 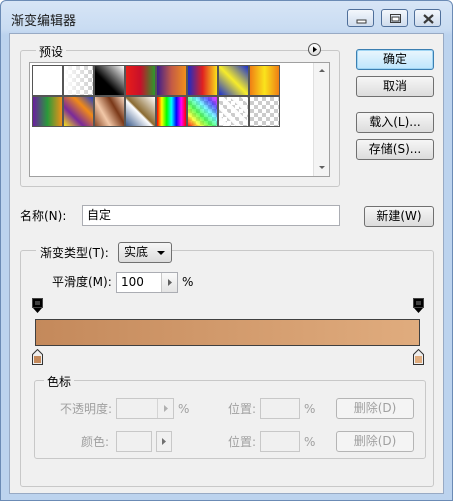 What do you see at coordinates (361, 21) in the screenshot?
I see `minimize-icon` at bounding box center [361, 21].